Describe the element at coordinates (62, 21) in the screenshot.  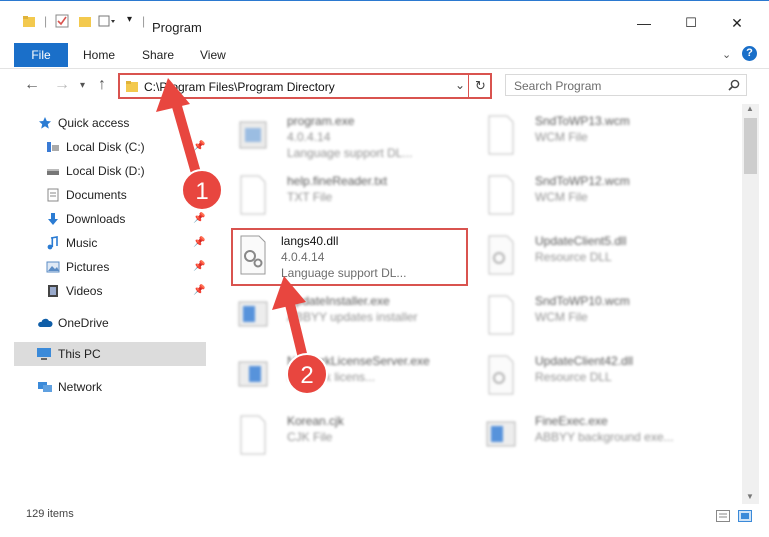
I see `properties-icon` at that location.